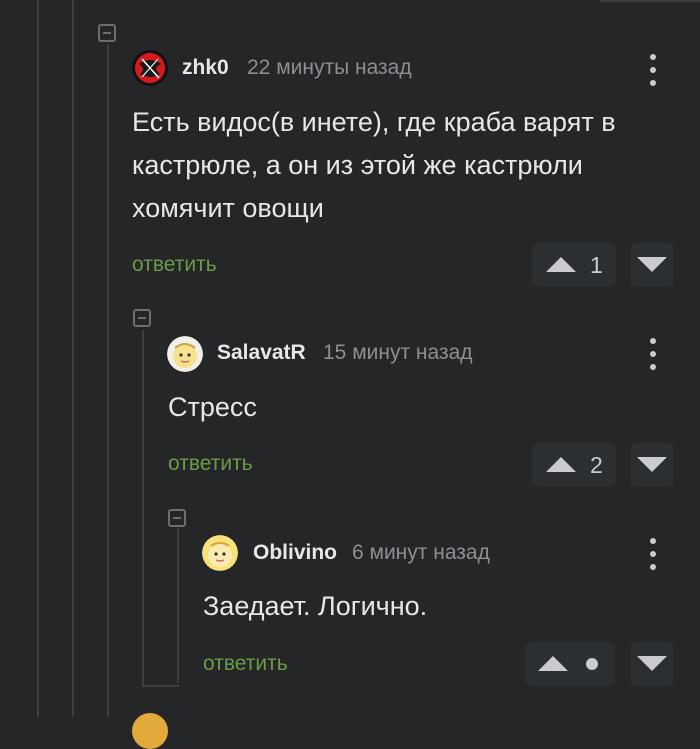 This screenshot has width=700, height=749. I want to click on upvote-button: 2, so click(574, 465).